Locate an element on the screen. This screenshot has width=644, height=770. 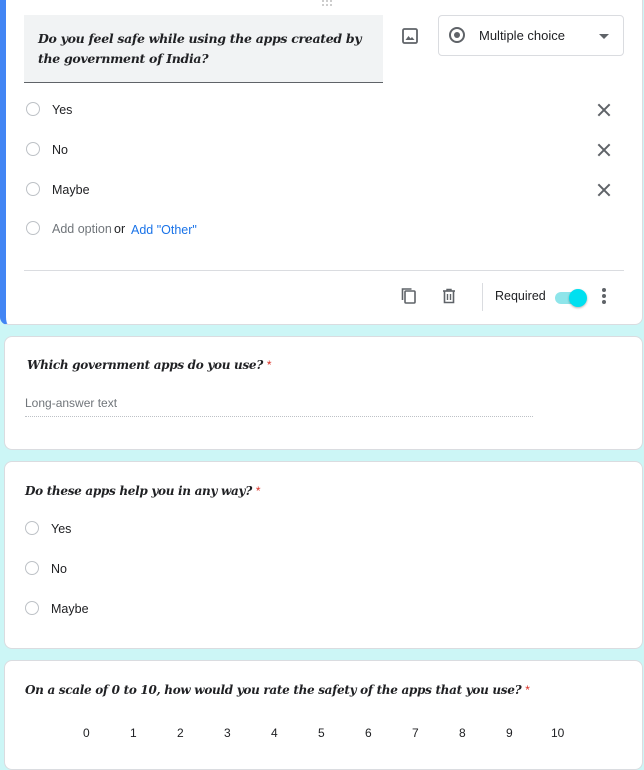
question-type-dropdown: Multiple choice is located at coordinates (531, 35).